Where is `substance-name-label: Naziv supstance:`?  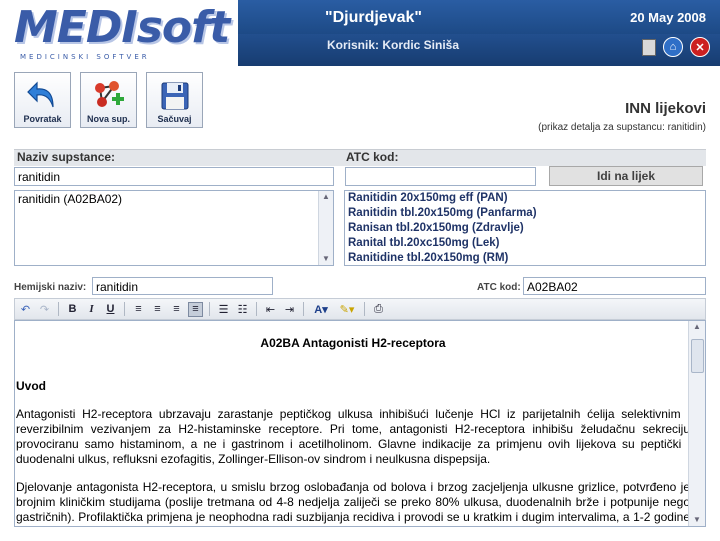 substance-name-label: Naziv supstance: is located at coordinates (66, 157).